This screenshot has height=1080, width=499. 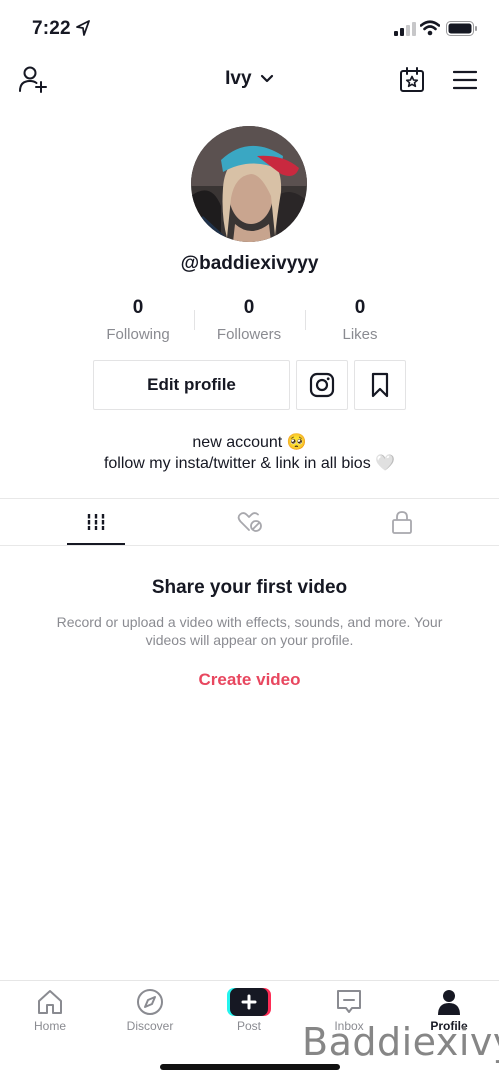 What do you see at coordinates (51, 28) in the screenshot?
I see `status-time: 7:22` at bounding box center [51, 28].